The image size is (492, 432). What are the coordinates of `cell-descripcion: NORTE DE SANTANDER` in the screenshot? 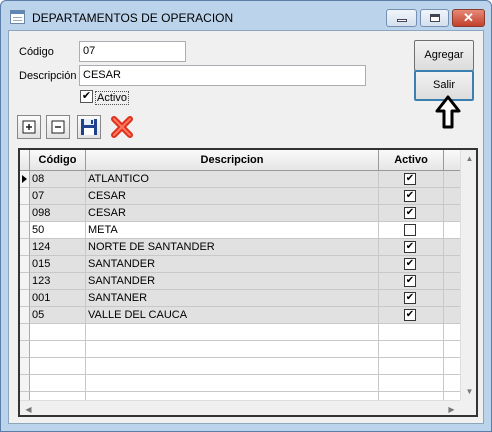 It's located at (232, 247).